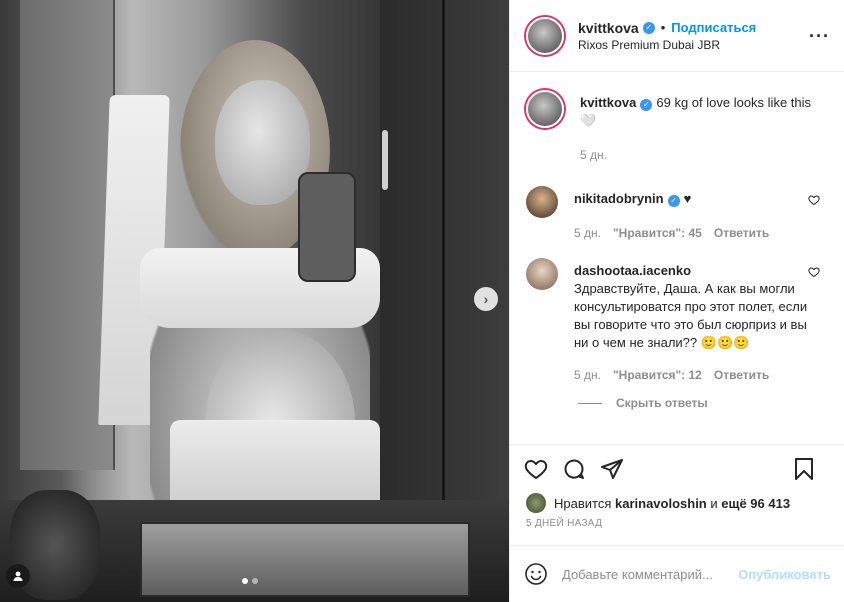 The image size is (844, 602). I want to click on likes-summary: Нравится karinavoloshin и ещё 96 413, so click(677, 503).